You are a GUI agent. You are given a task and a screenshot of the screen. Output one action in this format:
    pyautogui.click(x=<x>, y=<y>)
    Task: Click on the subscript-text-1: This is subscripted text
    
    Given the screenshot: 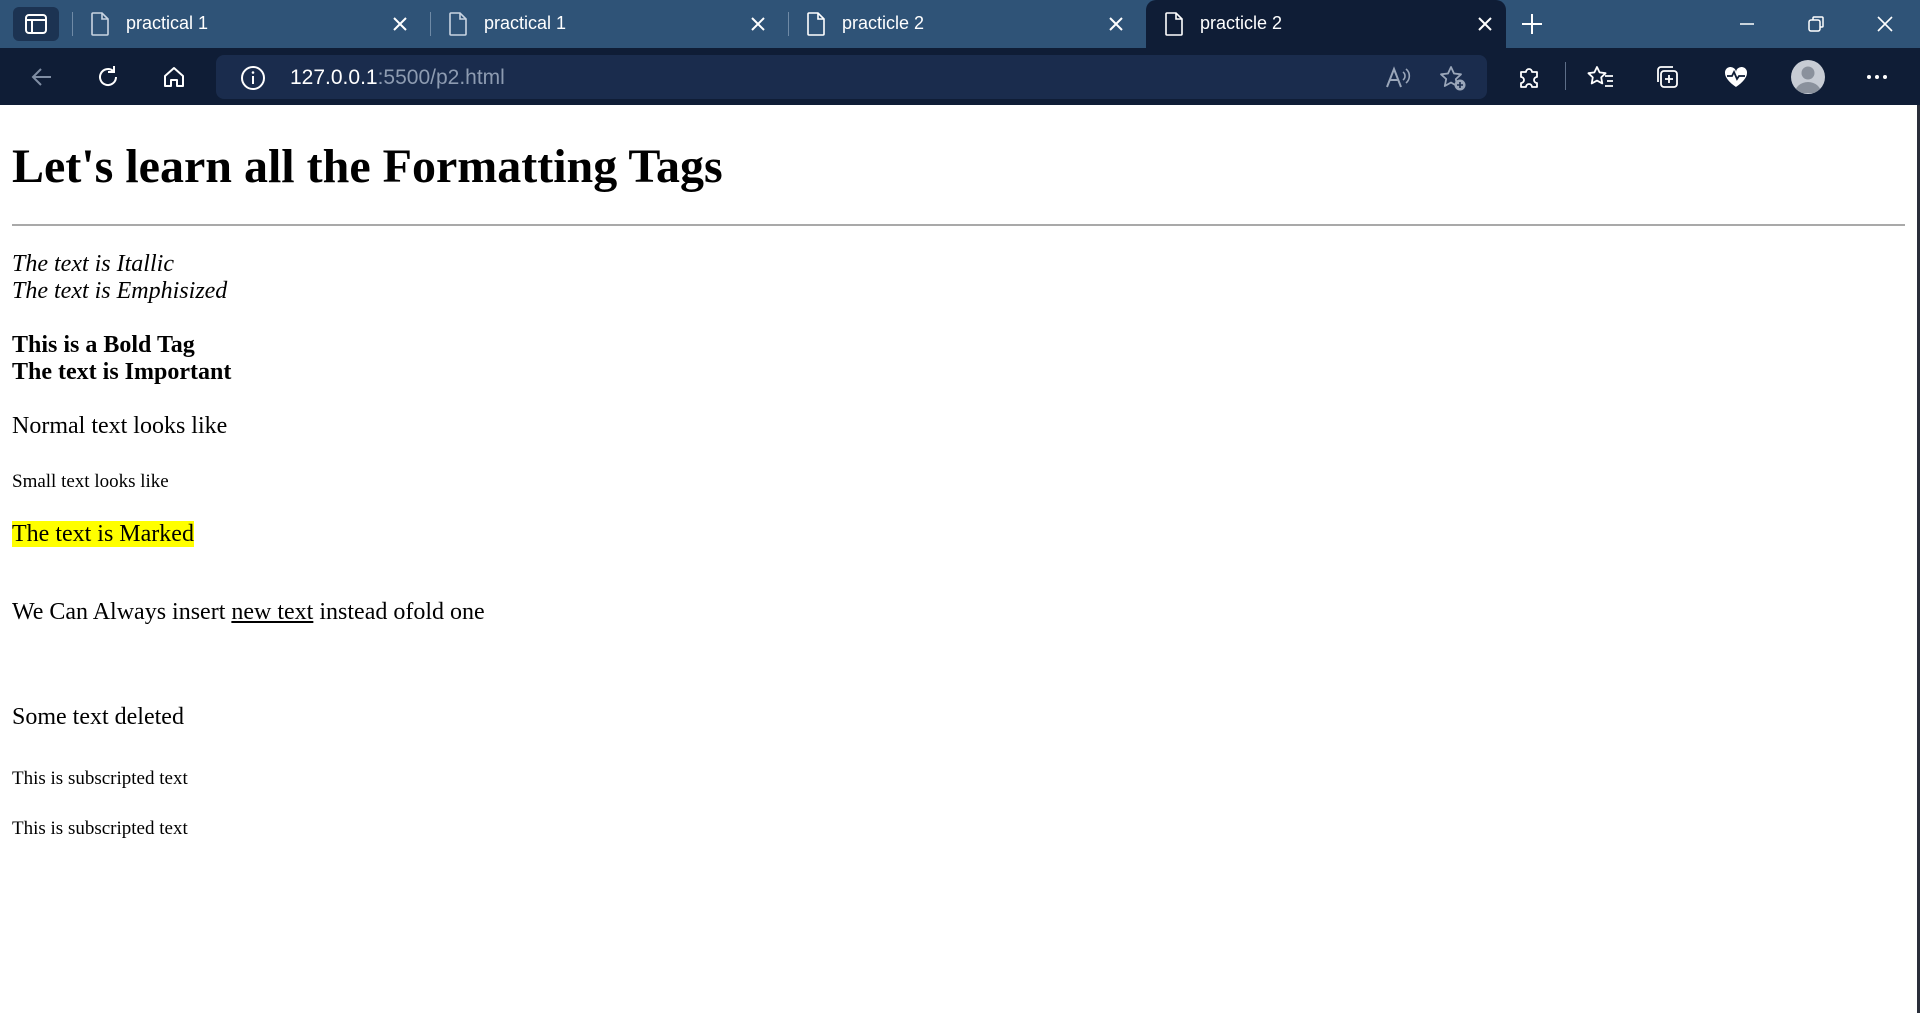 What is the action you would take?
    pyautogui.click(x=100, y=778)
    